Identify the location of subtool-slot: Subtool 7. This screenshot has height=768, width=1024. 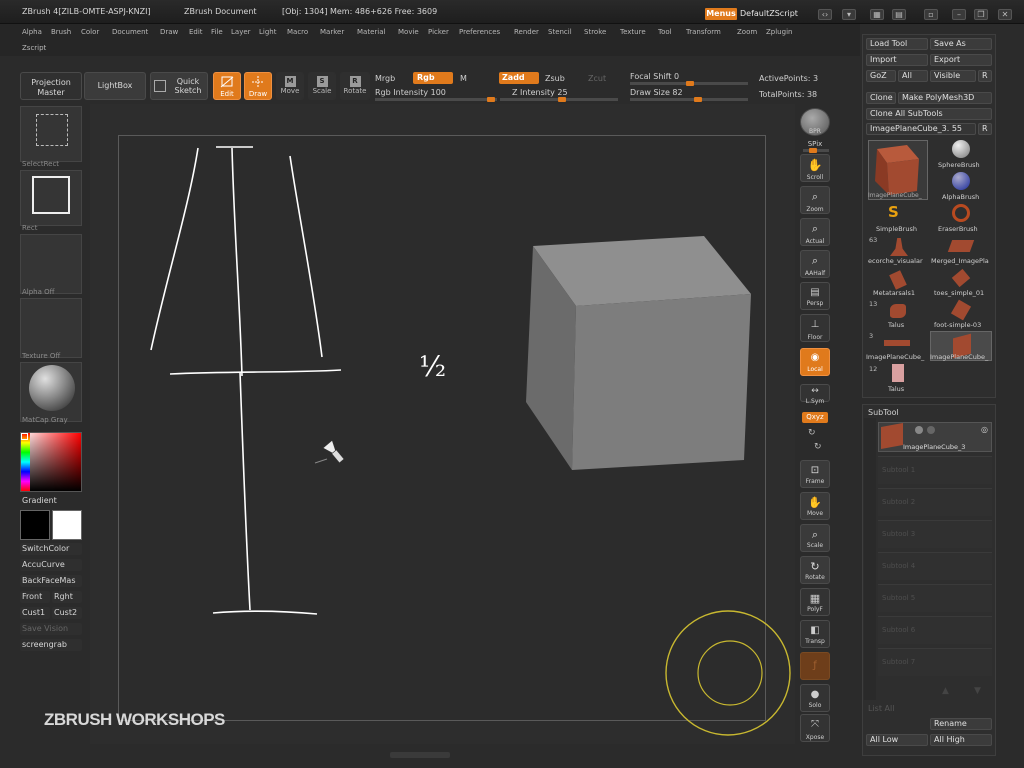
(935, 662).